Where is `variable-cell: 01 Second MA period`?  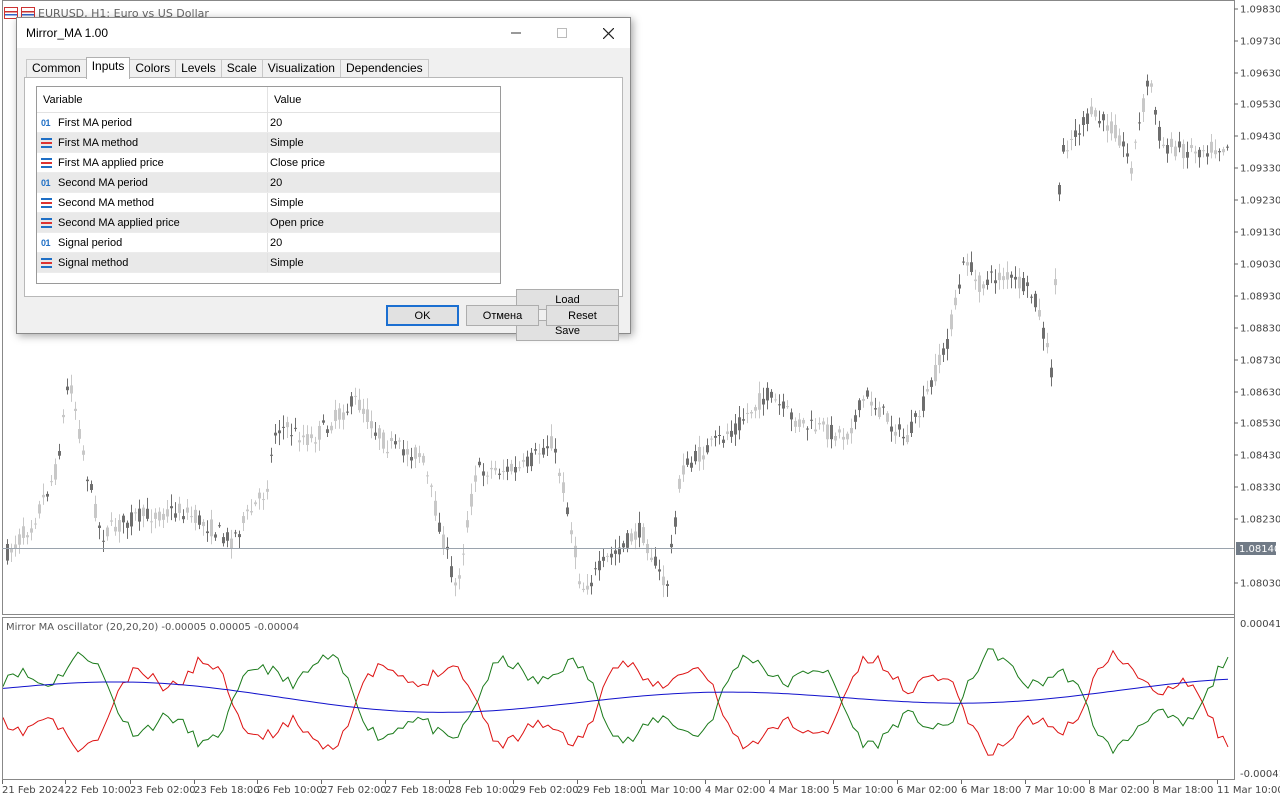
variable-cell: 01 Second MA period is located at coordinates (152, 182).